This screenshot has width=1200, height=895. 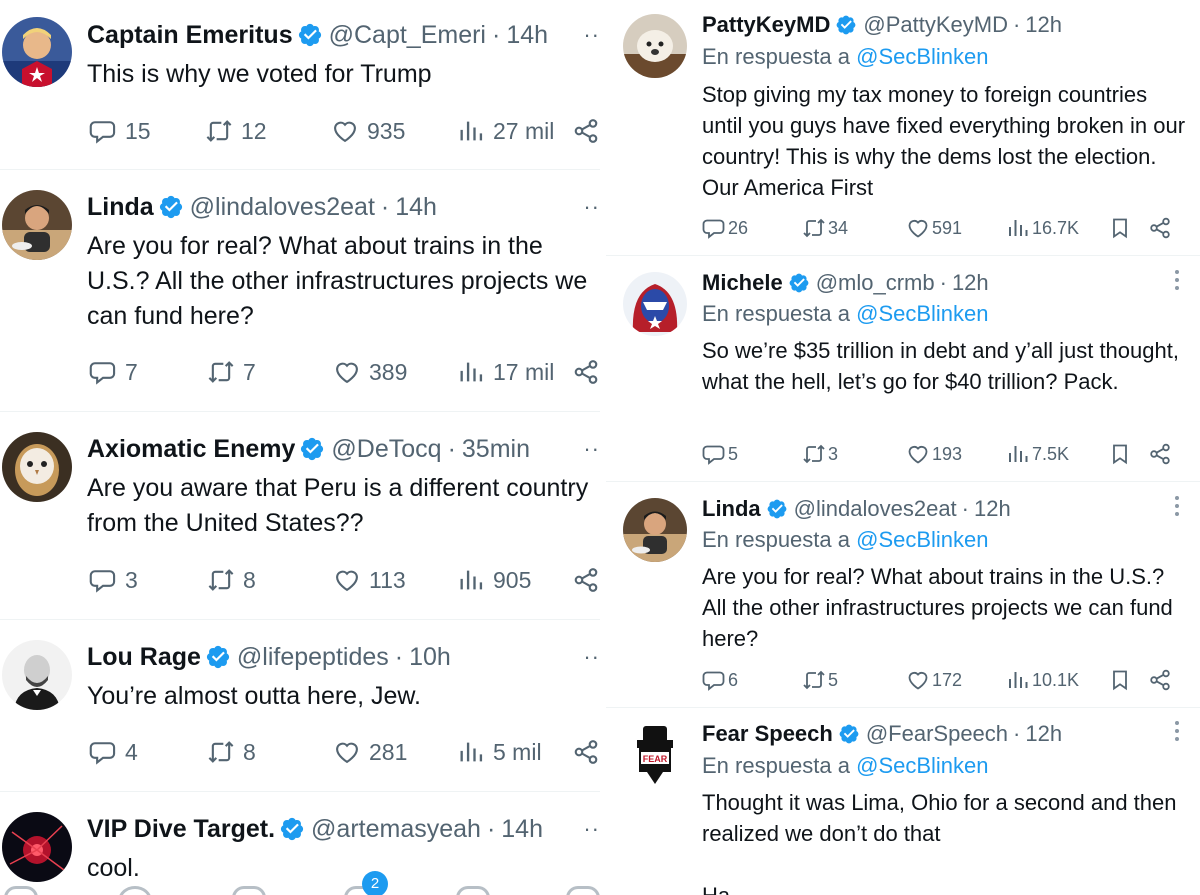 What do you see at coordinates (875, 283) in the screenshot?
I see `handle: @mlo_crmb` at bounding box center [875, 283].